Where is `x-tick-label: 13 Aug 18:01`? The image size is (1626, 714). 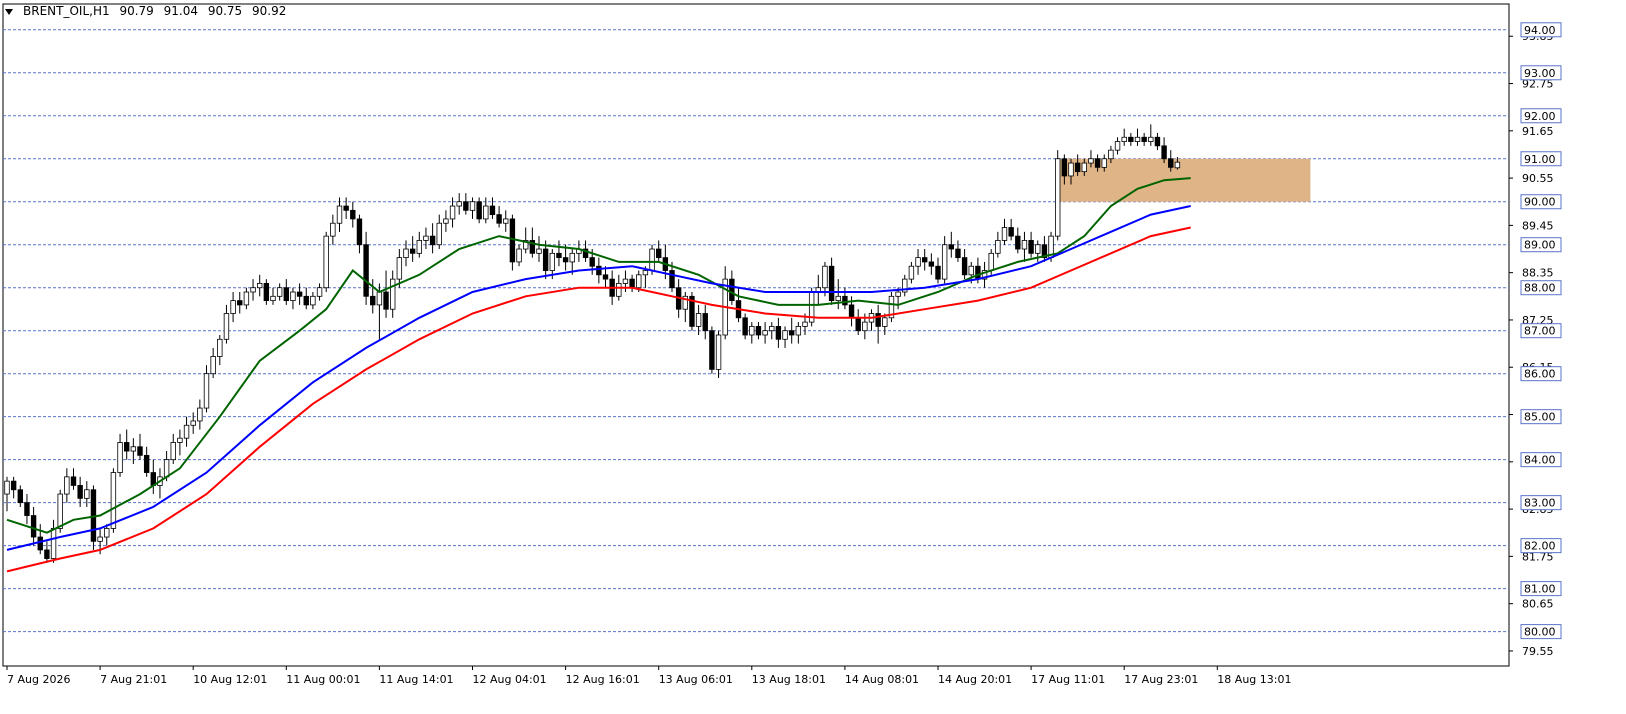
x-tick-label: 13 Aug 18:01 is located at coordinates (789, 679).